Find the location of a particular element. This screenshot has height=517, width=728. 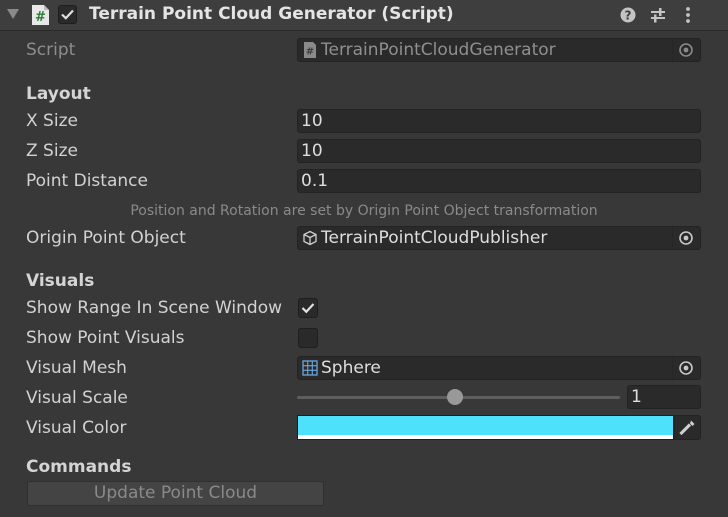

visual-mesh-label: Visual Mesh is located at coordinates (76, 368).